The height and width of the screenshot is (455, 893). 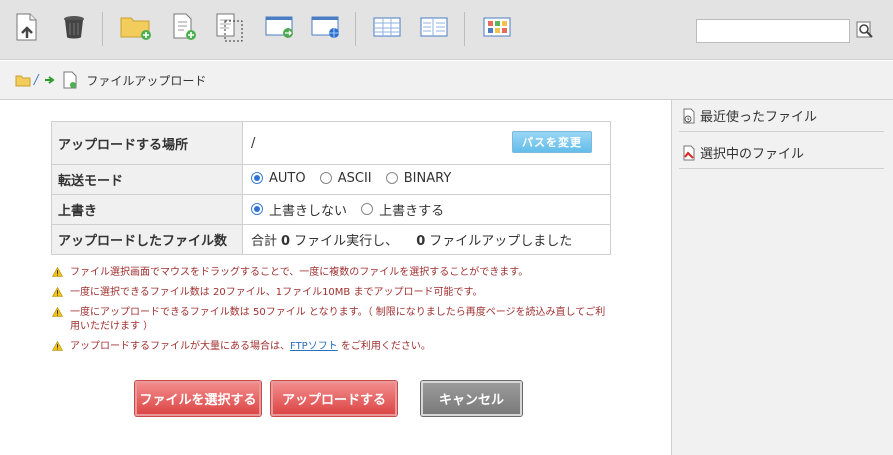 I want to click on location-value: /, so click(x=253, y=143).